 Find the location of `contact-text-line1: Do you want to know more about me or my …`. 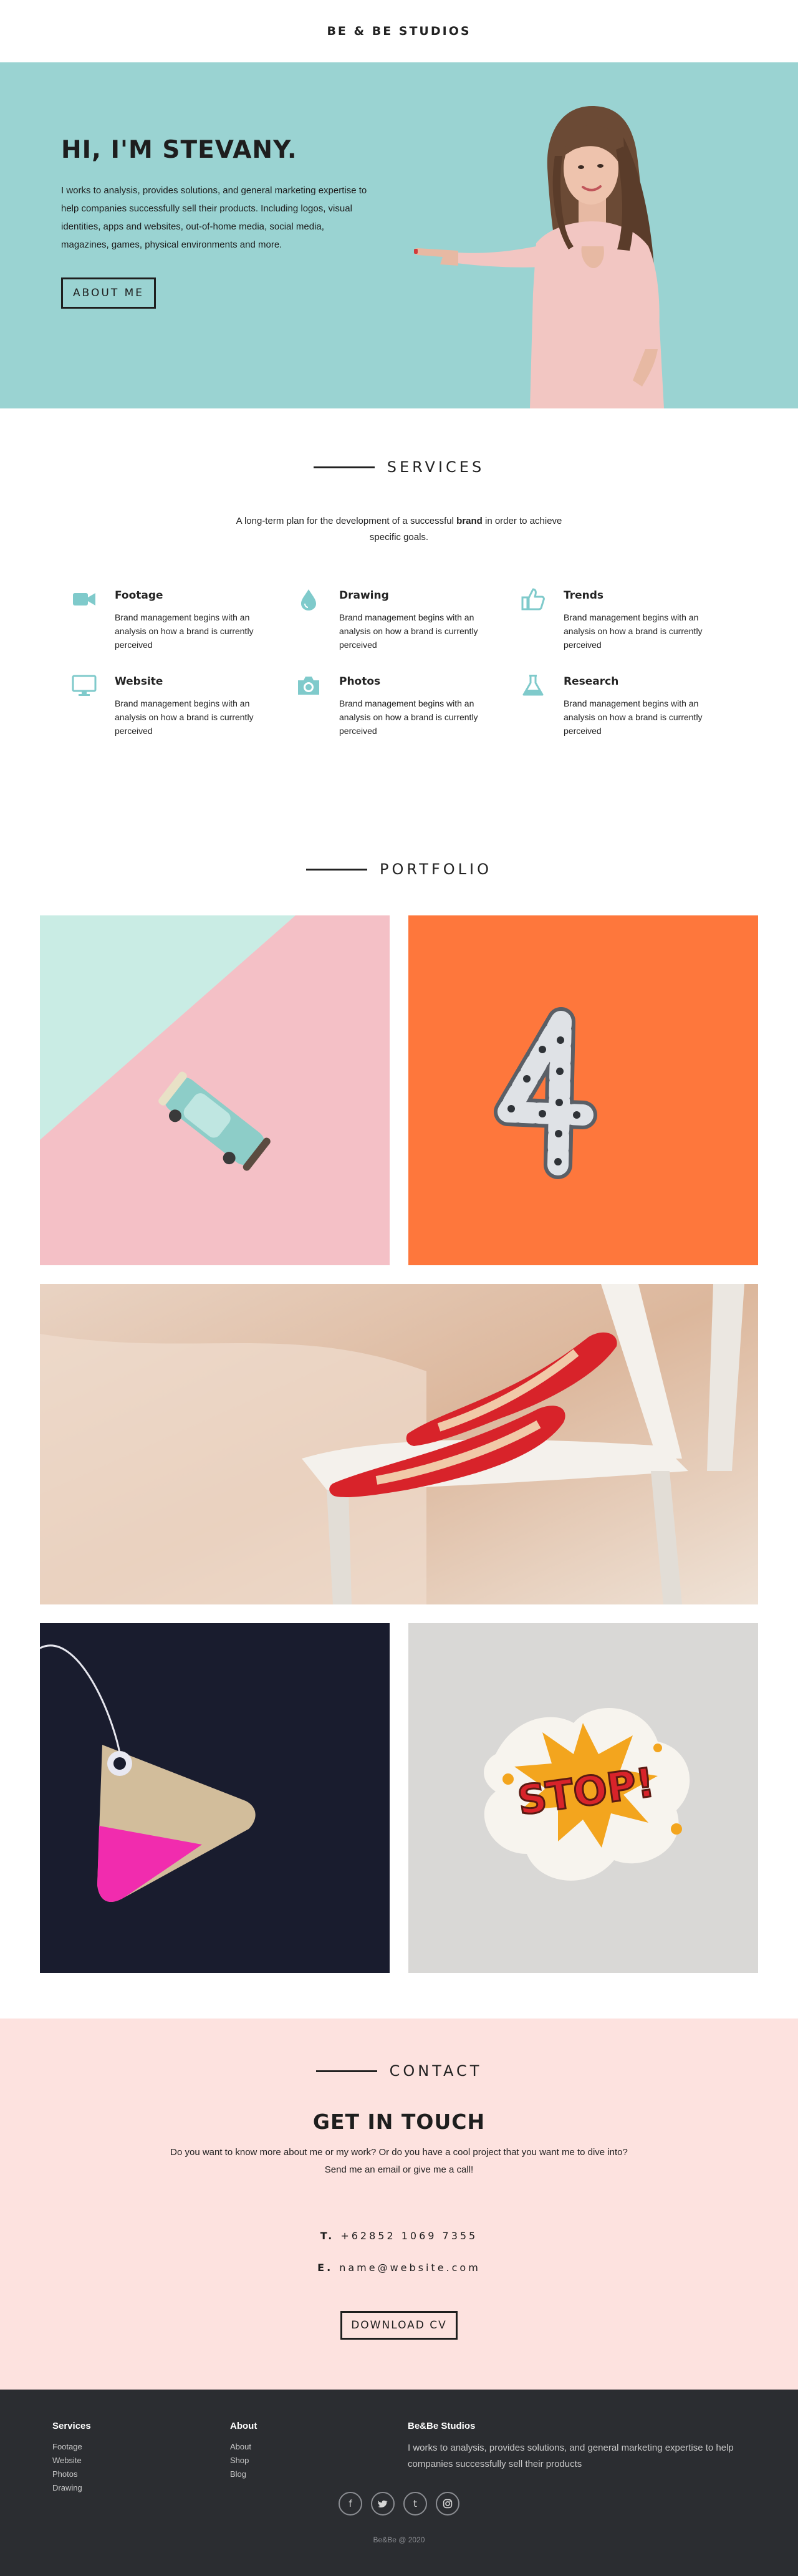

contact-text-line1: Do you want to know more about me or my … is located at coordinates (399, 2152).